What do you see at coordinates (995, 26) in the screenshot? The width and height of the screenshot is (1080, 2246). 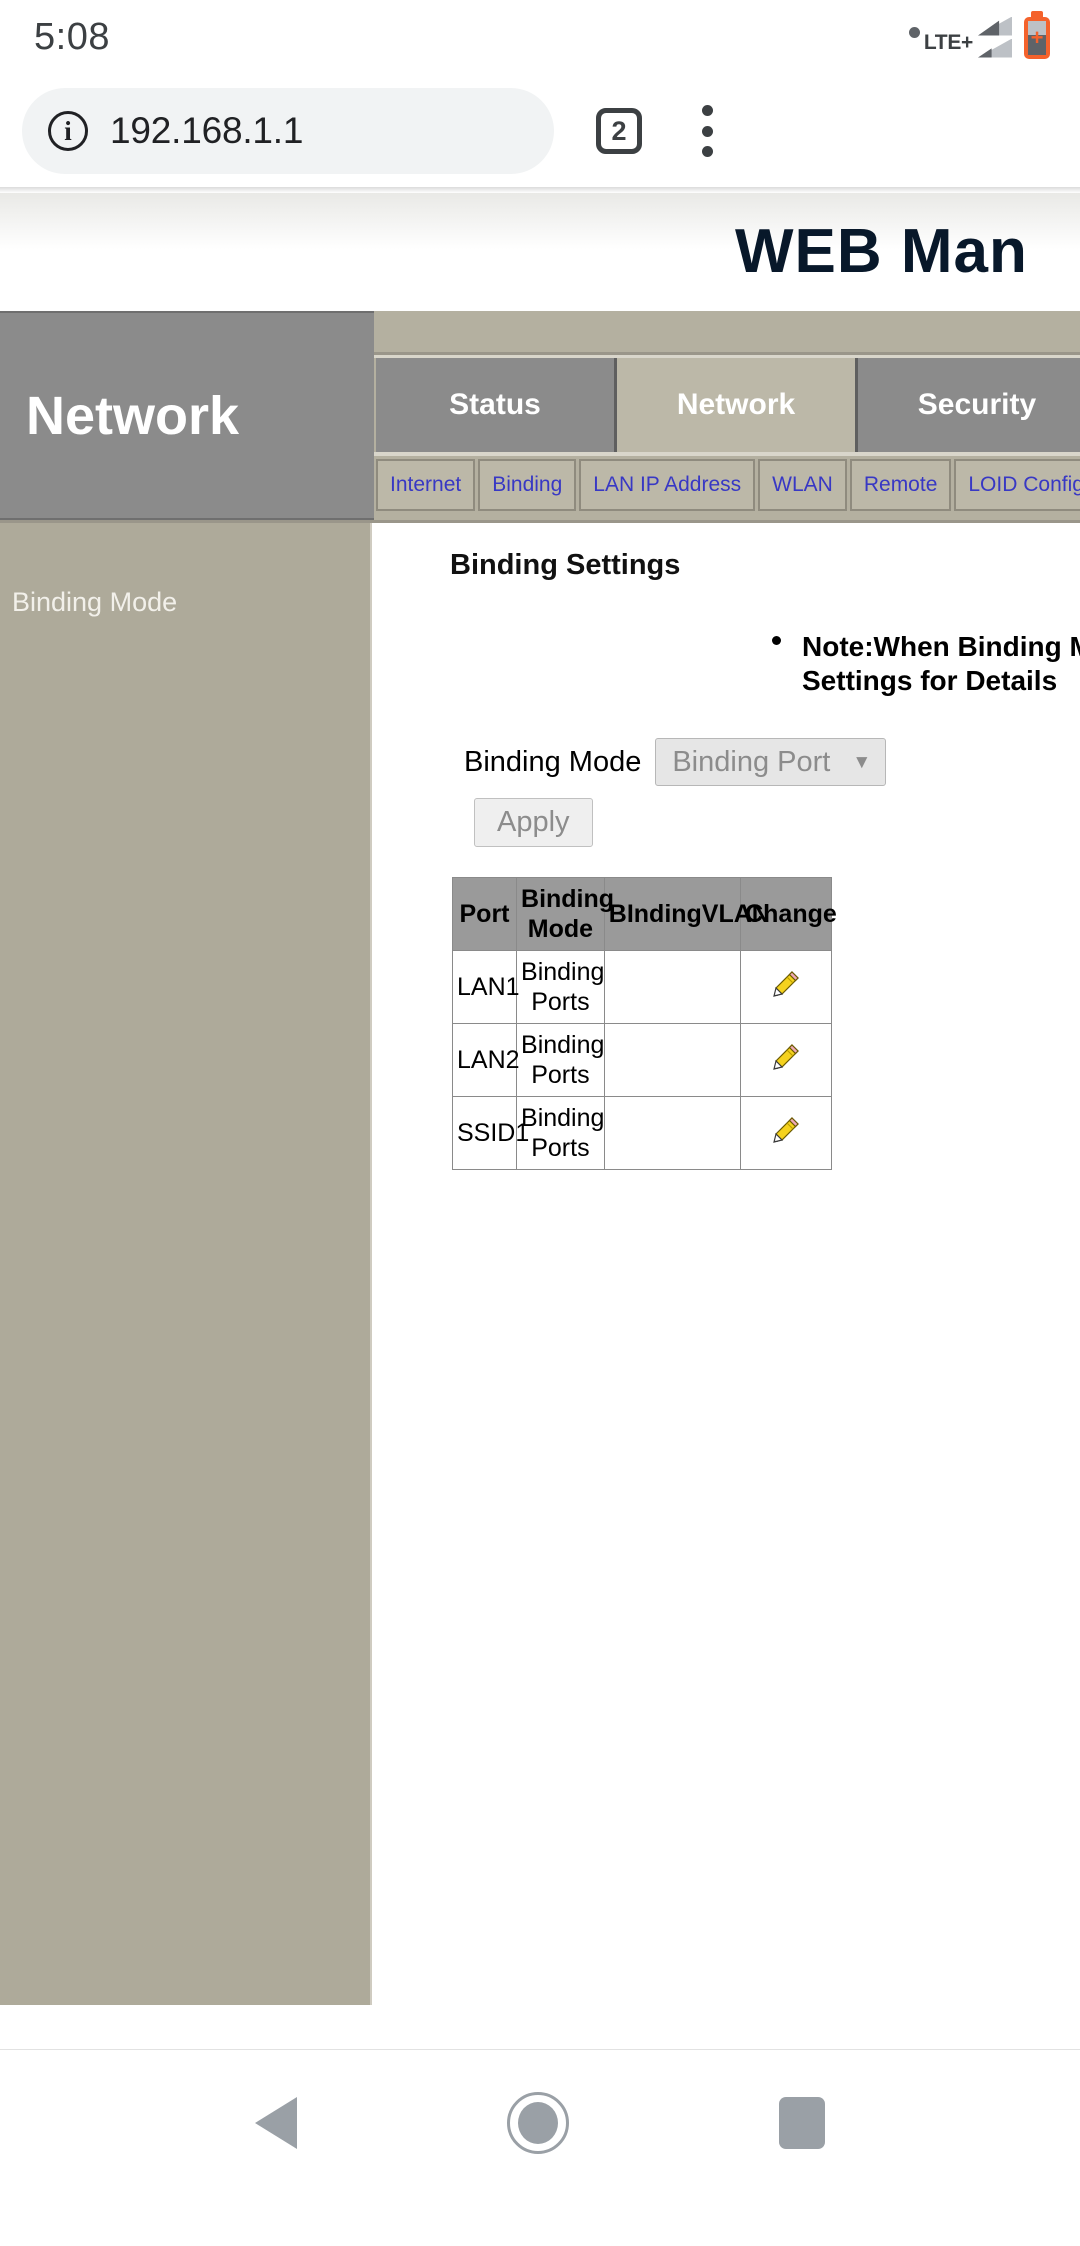 I see `signal-bars-primary-icon` at bounding box center [995, 26].